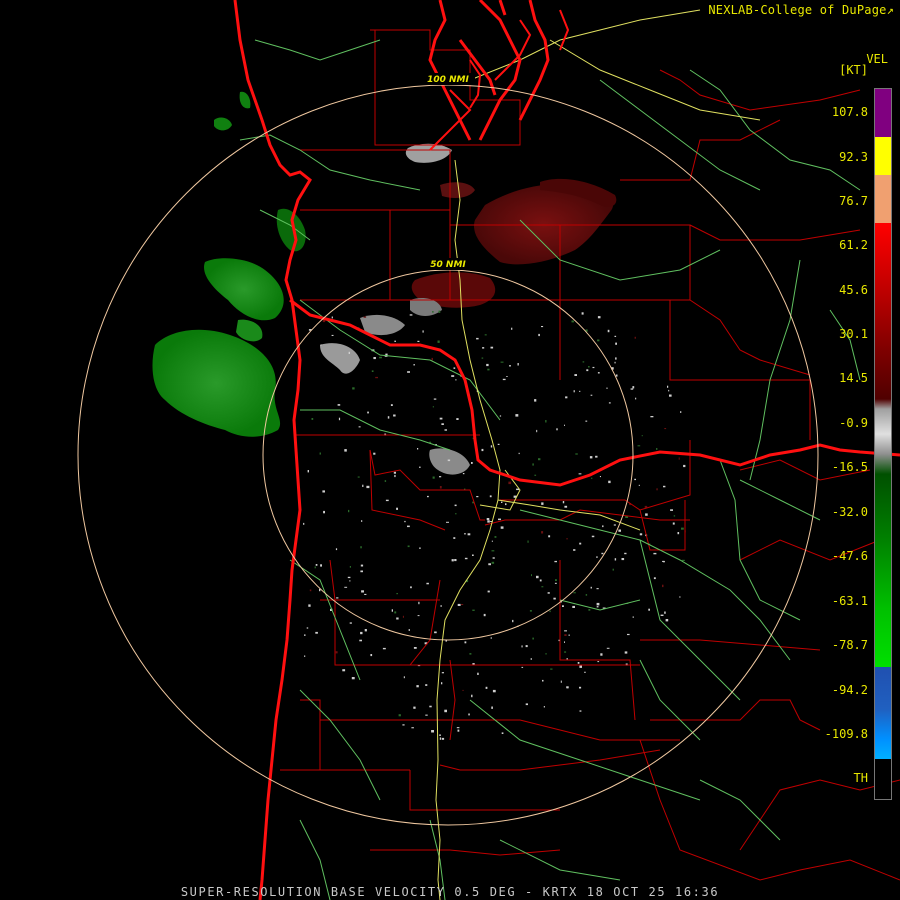 This screenshot has height=900, width=900. What do you see at coordinates (853, 423) in the screenshot?
I see `legend-tick: -0.9` at bounding box center [853, 423].